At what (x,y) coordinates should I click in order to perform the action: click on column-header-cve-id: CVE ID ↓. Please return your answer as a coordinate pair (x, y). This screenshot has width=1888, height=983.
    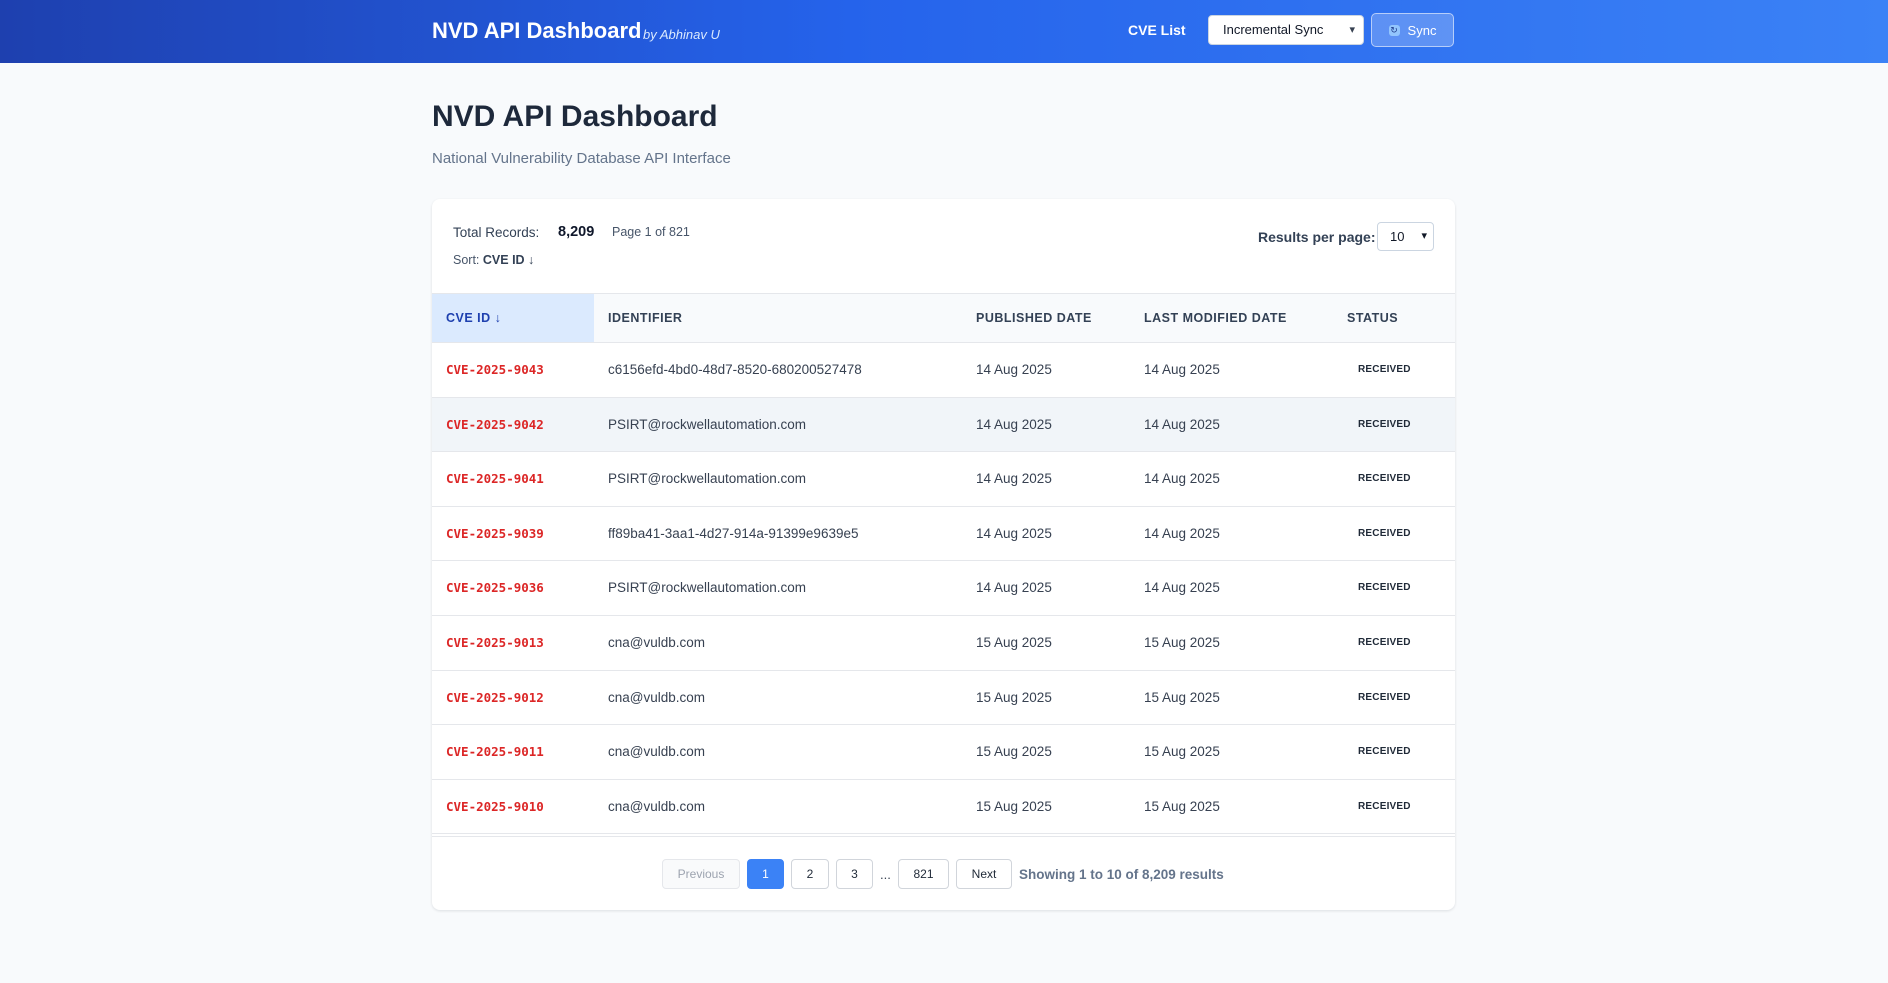
    Looking at the image, I should click on (513, 318).